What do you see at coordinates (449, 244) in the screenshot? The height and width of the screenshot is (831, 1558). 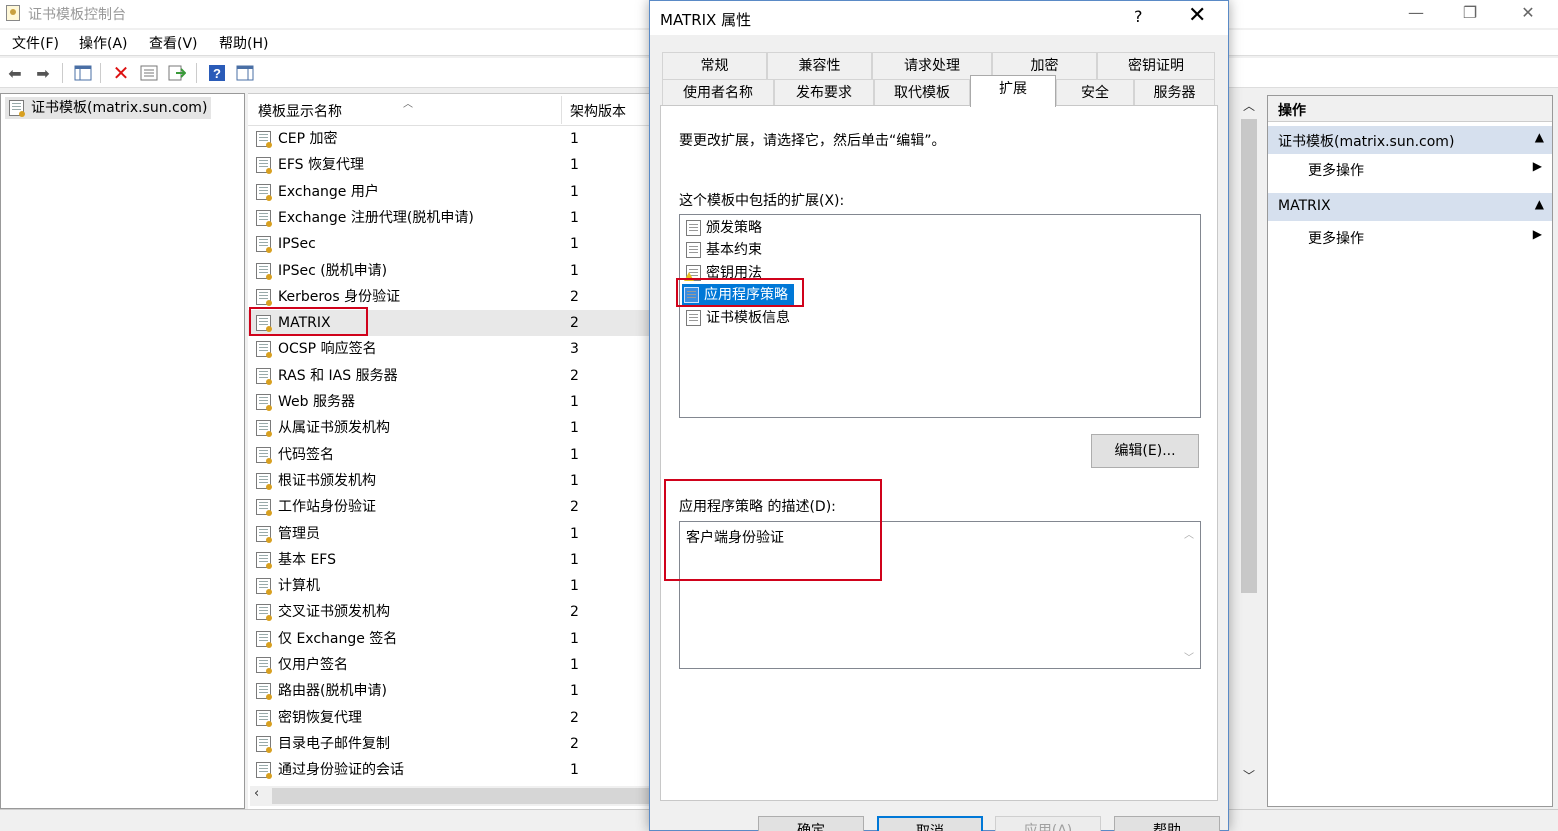 I see `table-row: IPSec 1` at bounding box center [449, 244].